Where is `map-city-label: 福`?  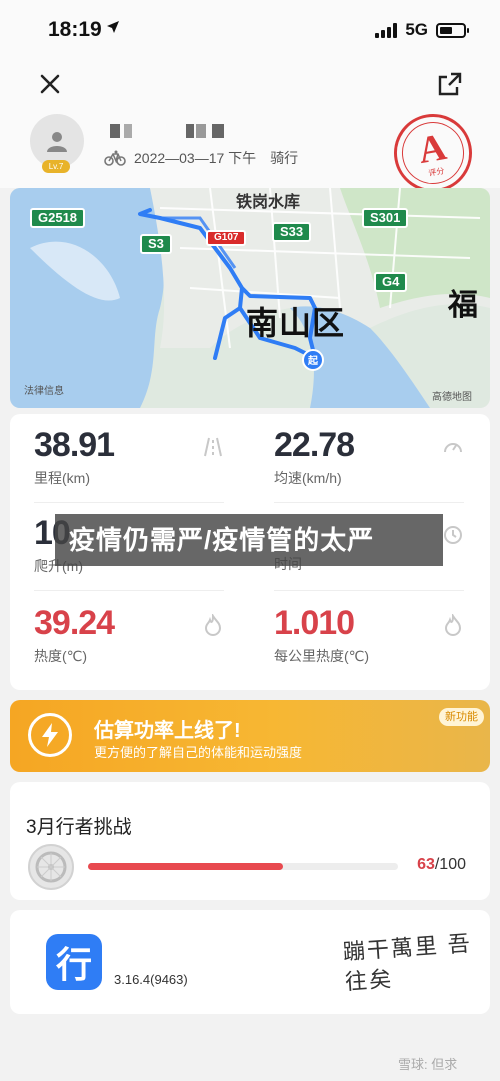 map-city-label: 福 is located at coordinates (463, 305).